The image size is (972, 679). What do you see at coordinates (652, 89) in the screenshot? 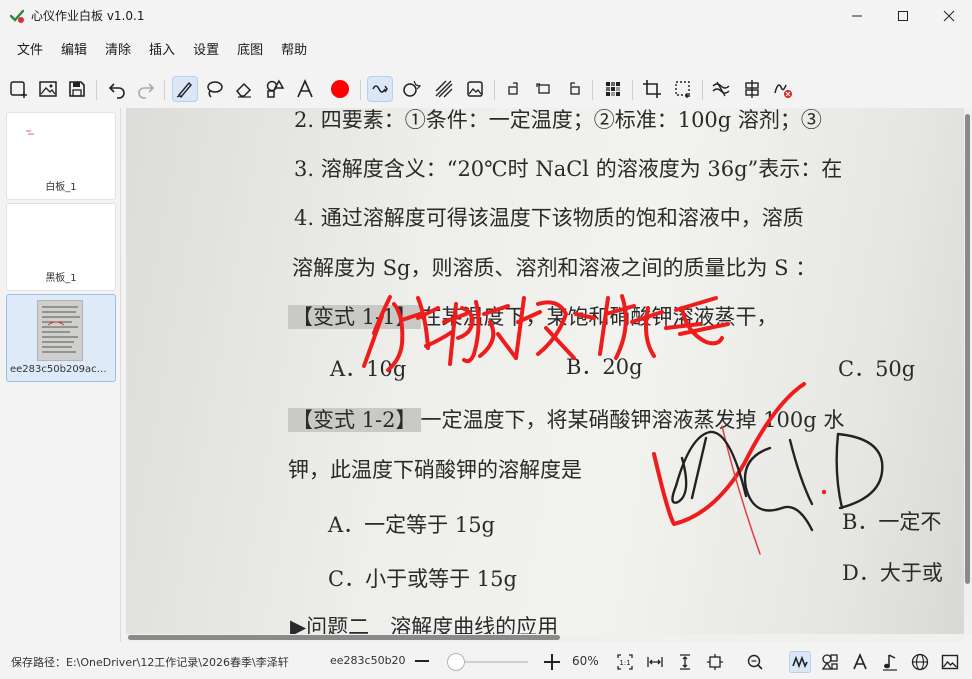
I see `crop-button` at bounding box center [652, 89].